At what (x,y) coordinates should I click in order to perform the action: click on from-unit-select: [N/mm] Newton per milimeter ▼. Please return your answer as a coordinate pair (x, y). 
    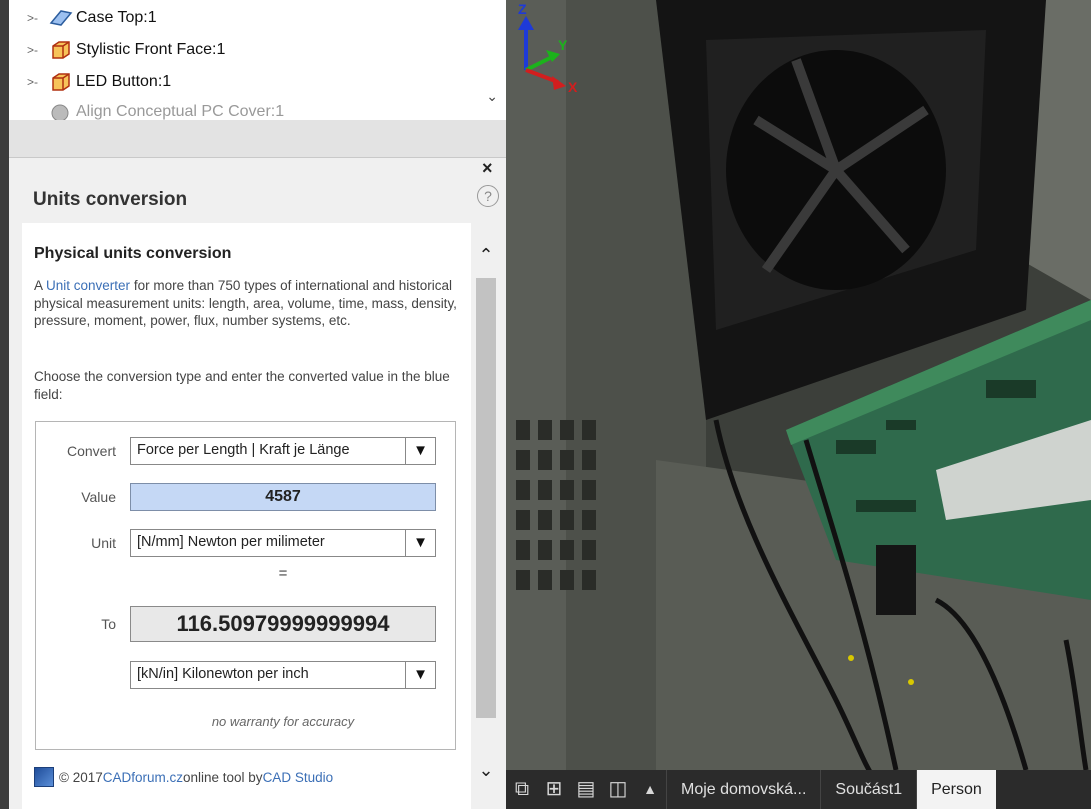
    Looking at the image, I should click on (283, 543).